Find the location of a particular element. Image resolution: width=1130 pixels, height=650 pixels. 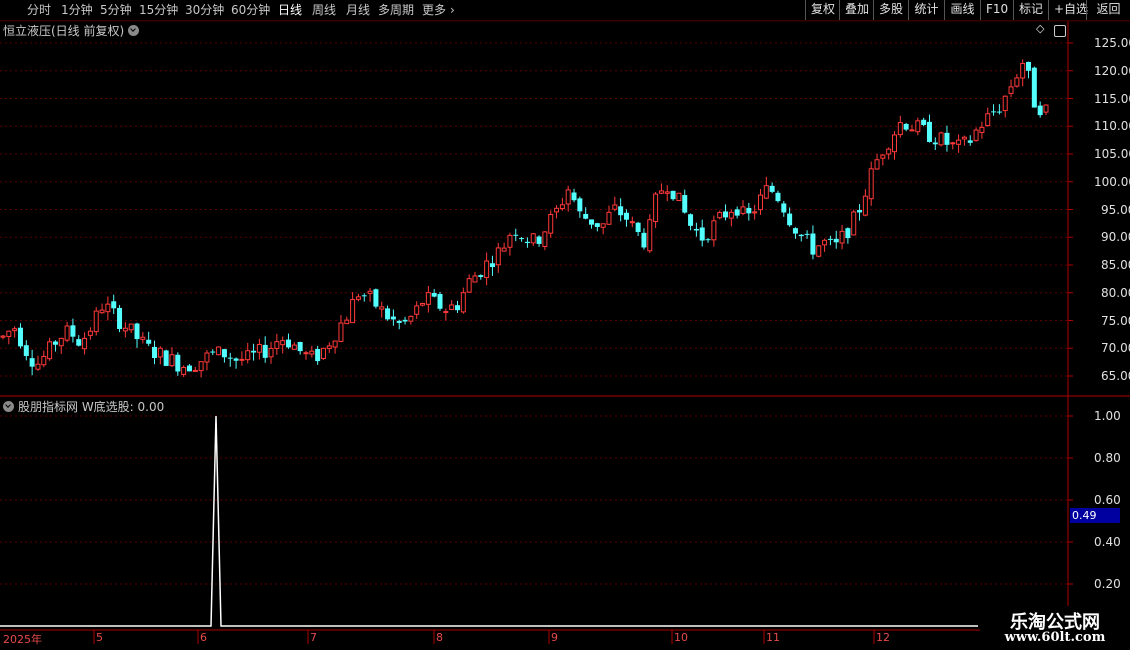

date-label: 12 is located at coordinates (883, 637).